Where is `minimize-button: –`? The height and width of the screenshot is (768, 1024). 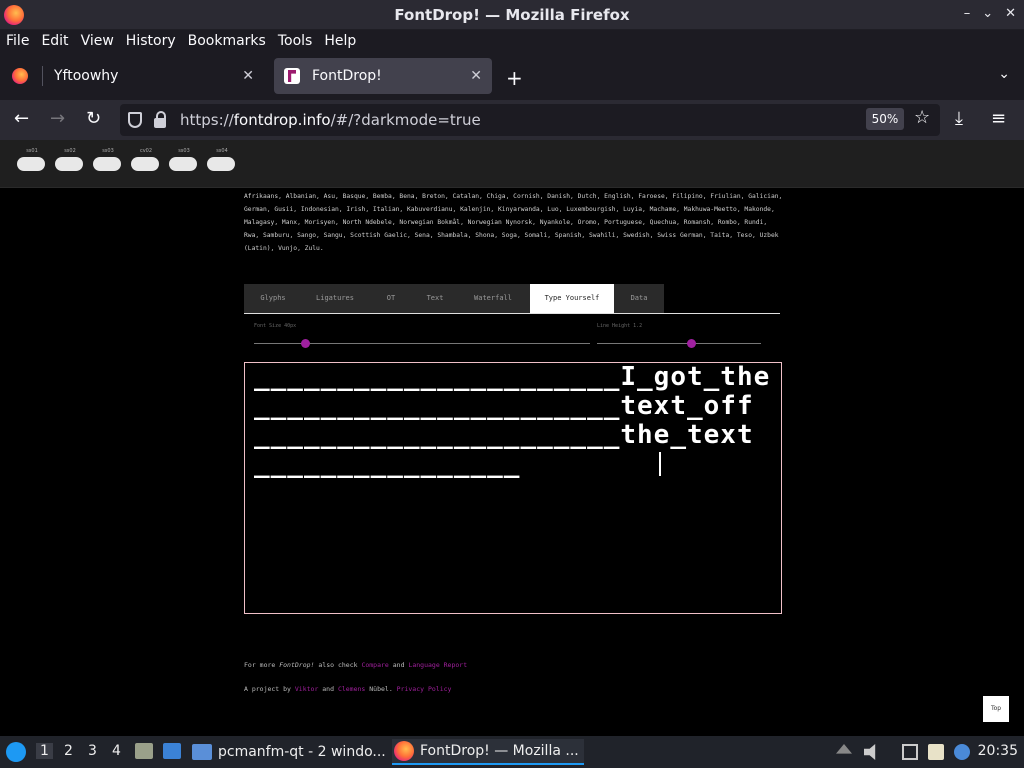
minimize-button: – is located at coordinates (967, 13).